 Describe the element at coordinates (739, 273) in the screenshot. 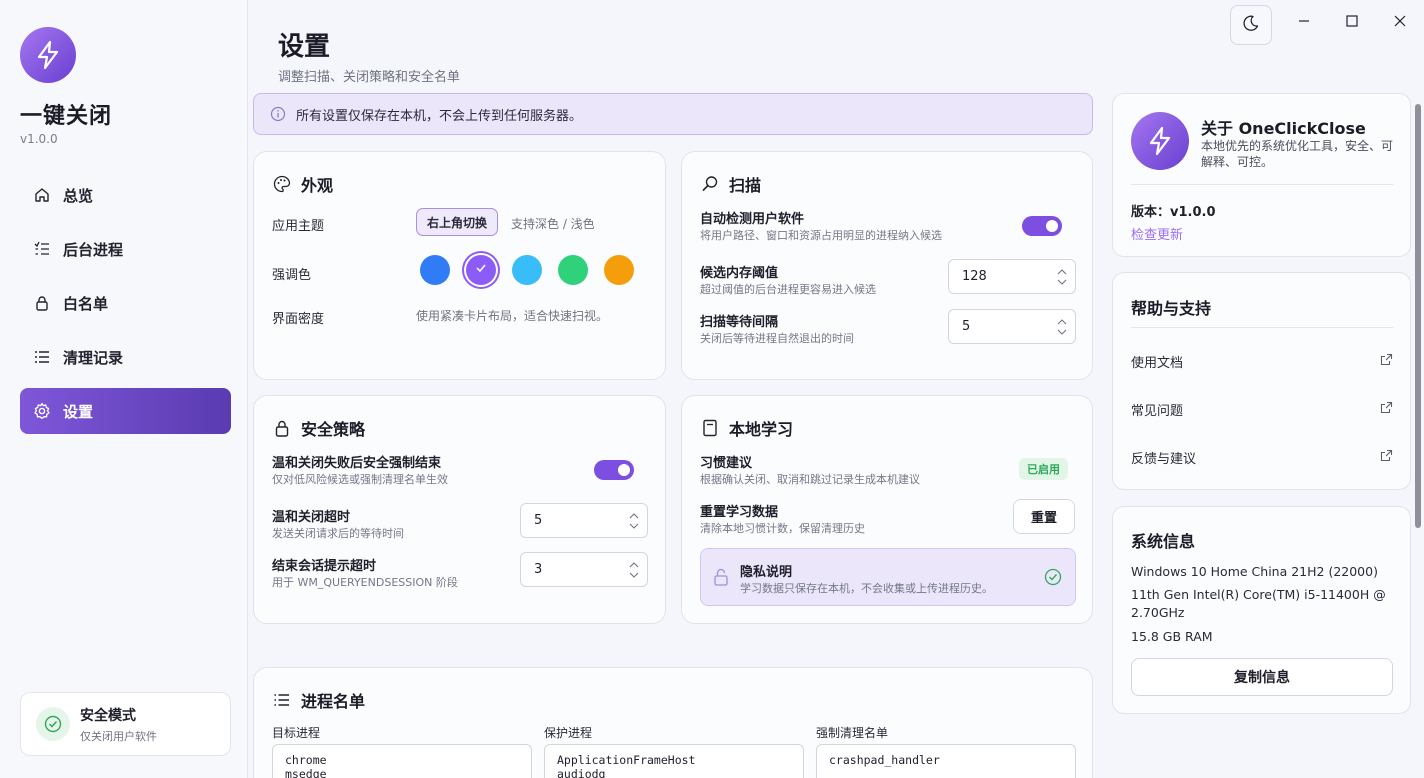

I see `memory-threshold-title: 候选内存阈值` at that location.